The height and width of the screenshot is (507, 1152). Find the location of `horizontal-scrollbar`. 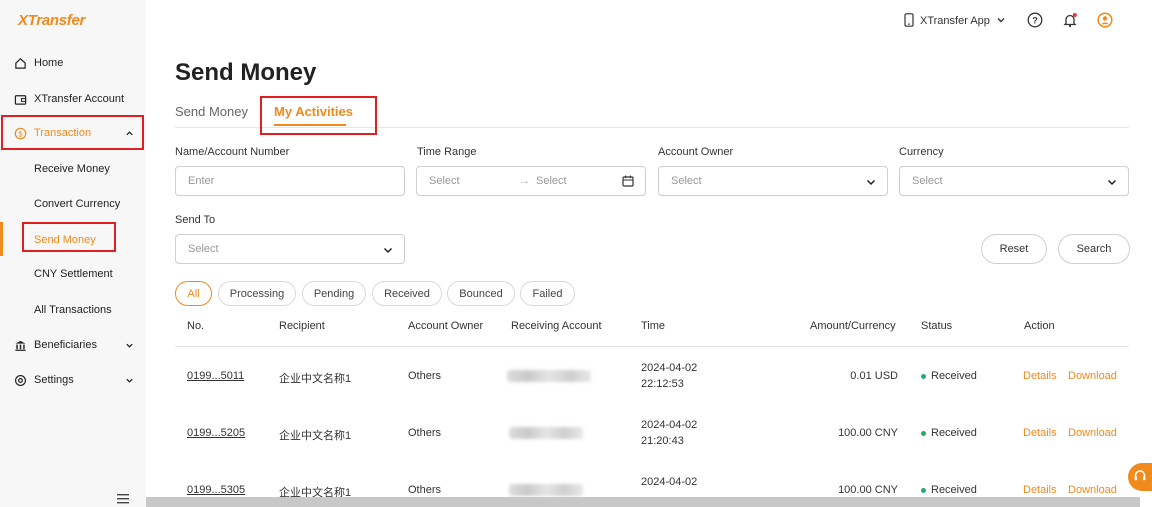

horizontal-scrollbar is located at coordinates (643, 502).